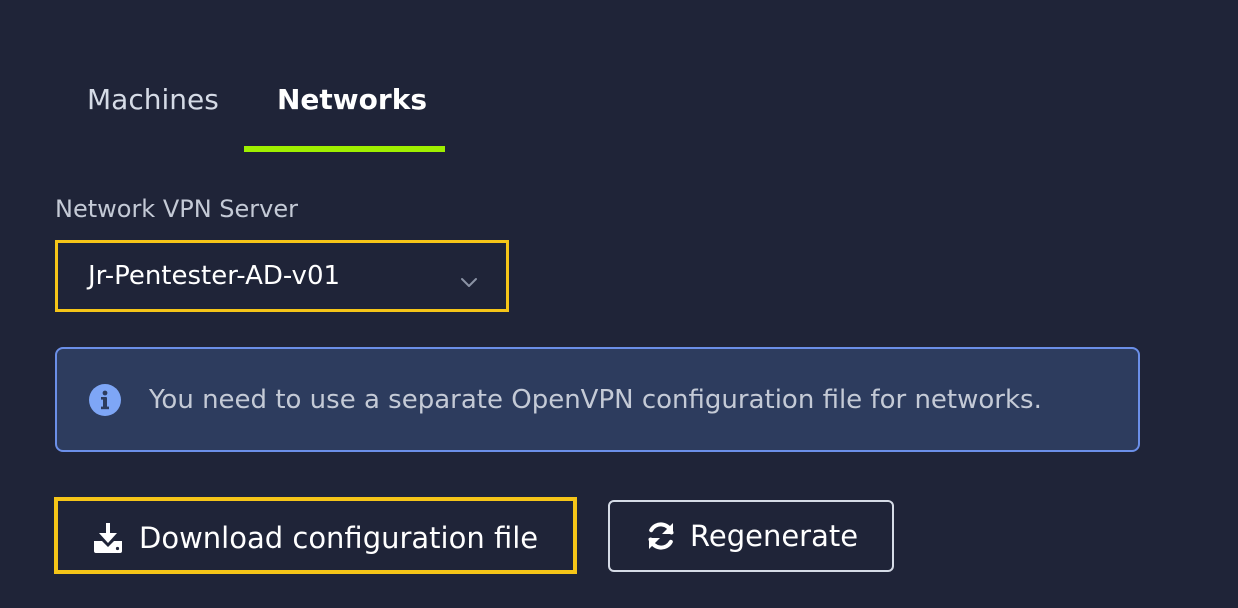  I want to click on info-icon, so click(105, 400).